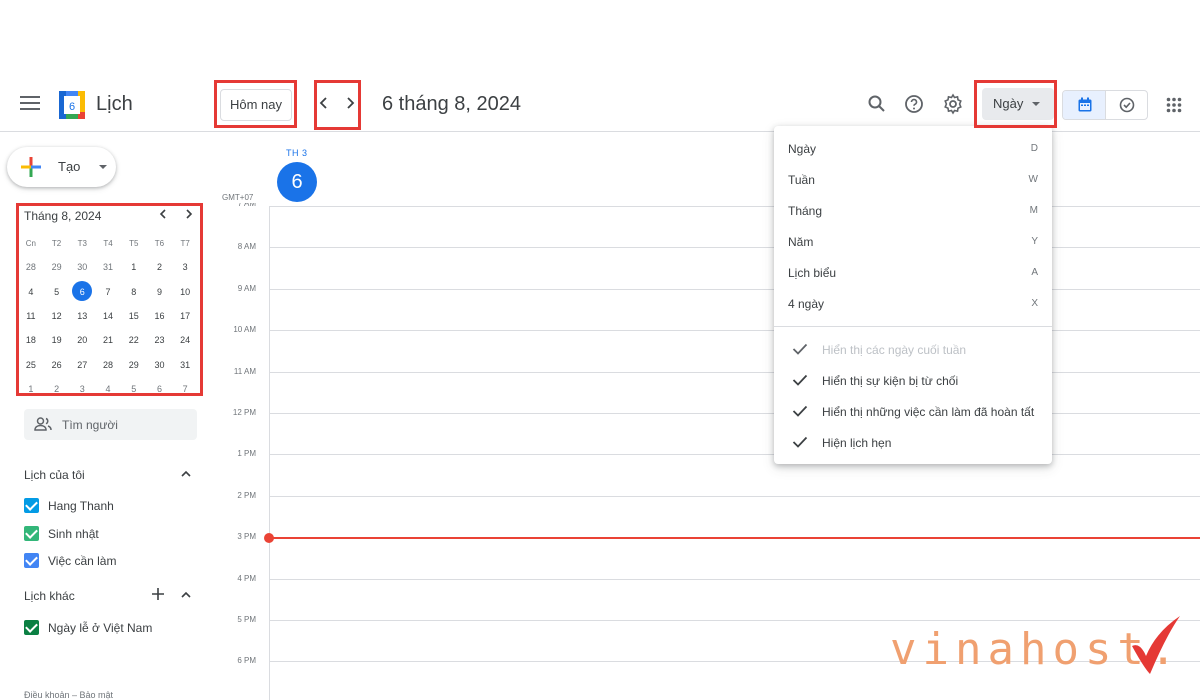 The height and width of the screenshot is (700, 1200). Describe the element at coordinates (81, 506) in the screenshot. I see `calendar-name: Hang Thanh` at that location.